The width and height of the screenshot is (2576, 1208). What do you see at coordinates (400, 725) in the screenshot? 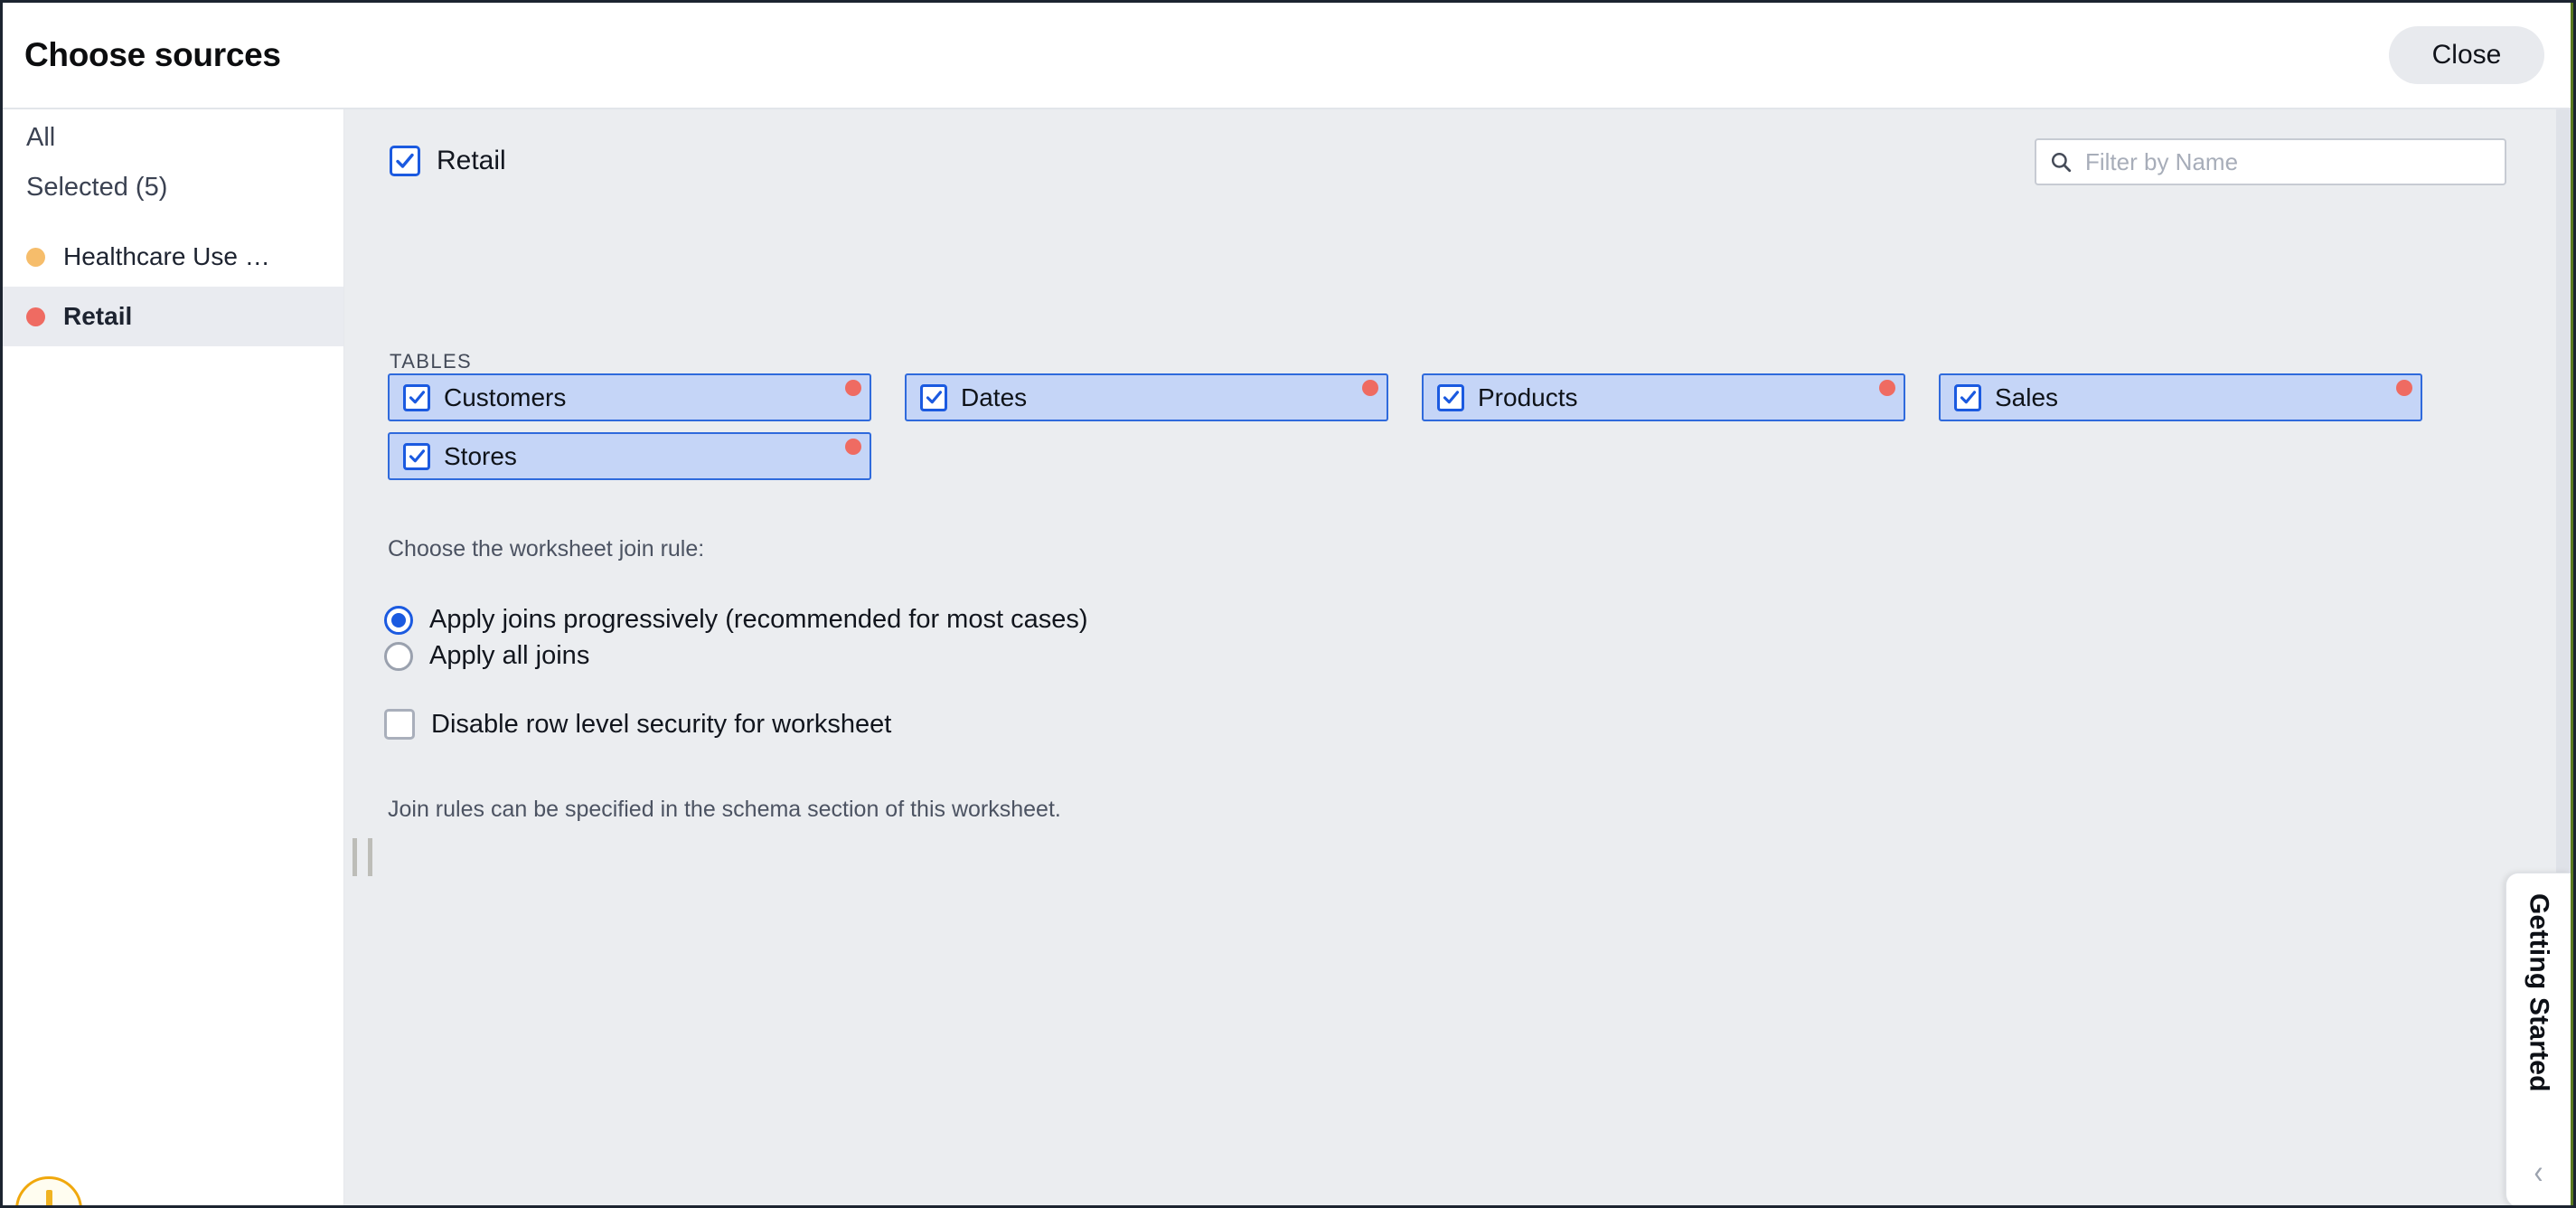
I see `disable-rls-checkbox` at bounding box center [400, 725].